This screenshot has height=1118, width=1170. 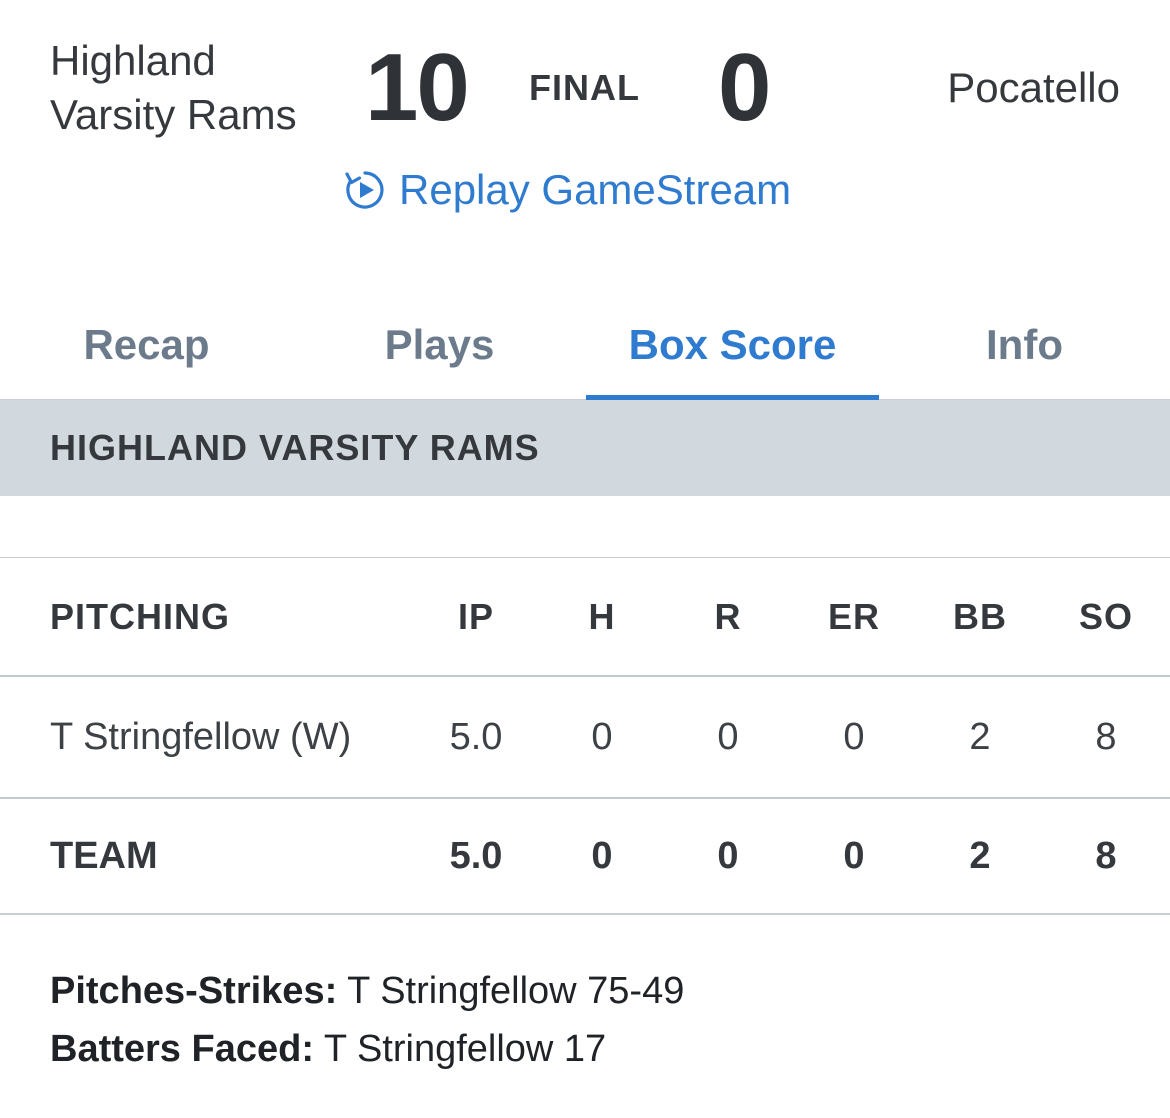 I want to click on cell-ip: 5.0, so click(x=476, y=736).